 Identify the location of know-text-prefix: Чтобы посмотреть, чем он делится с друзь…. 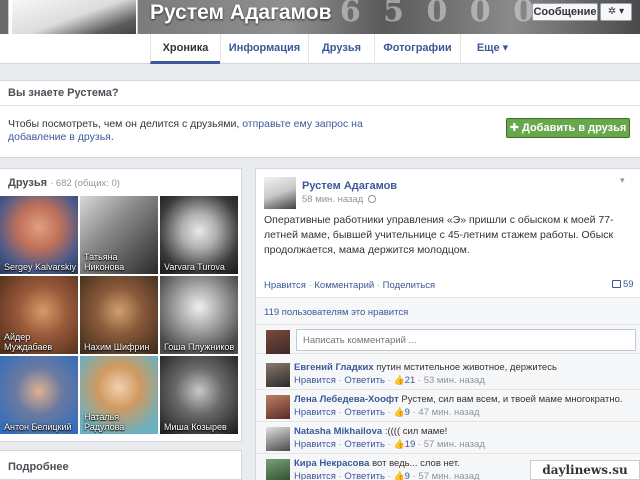
(125, 124).